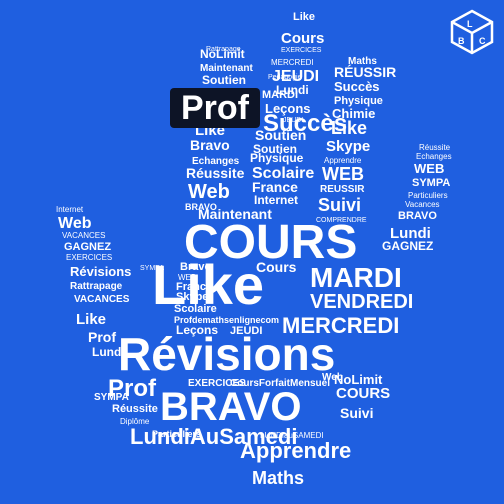 The image size is (504, 504). Describe the element at coordinates (422, 204) in the screenshot. I see `word: Vacances` at that location.